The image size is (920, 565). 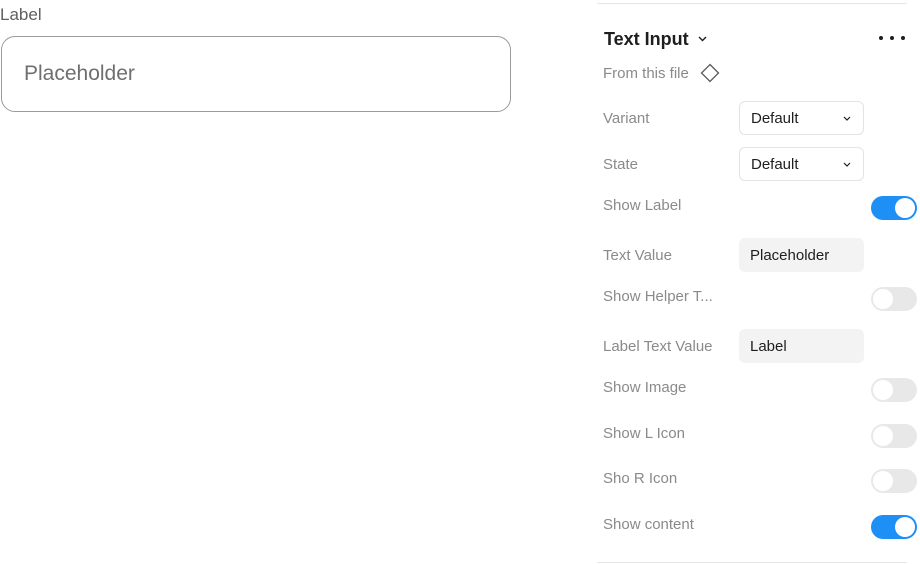 What do you see at coordinates (894, 298) in the screenshot?
I see `show-helper-text-toggle` at bounding box center [894, 298].